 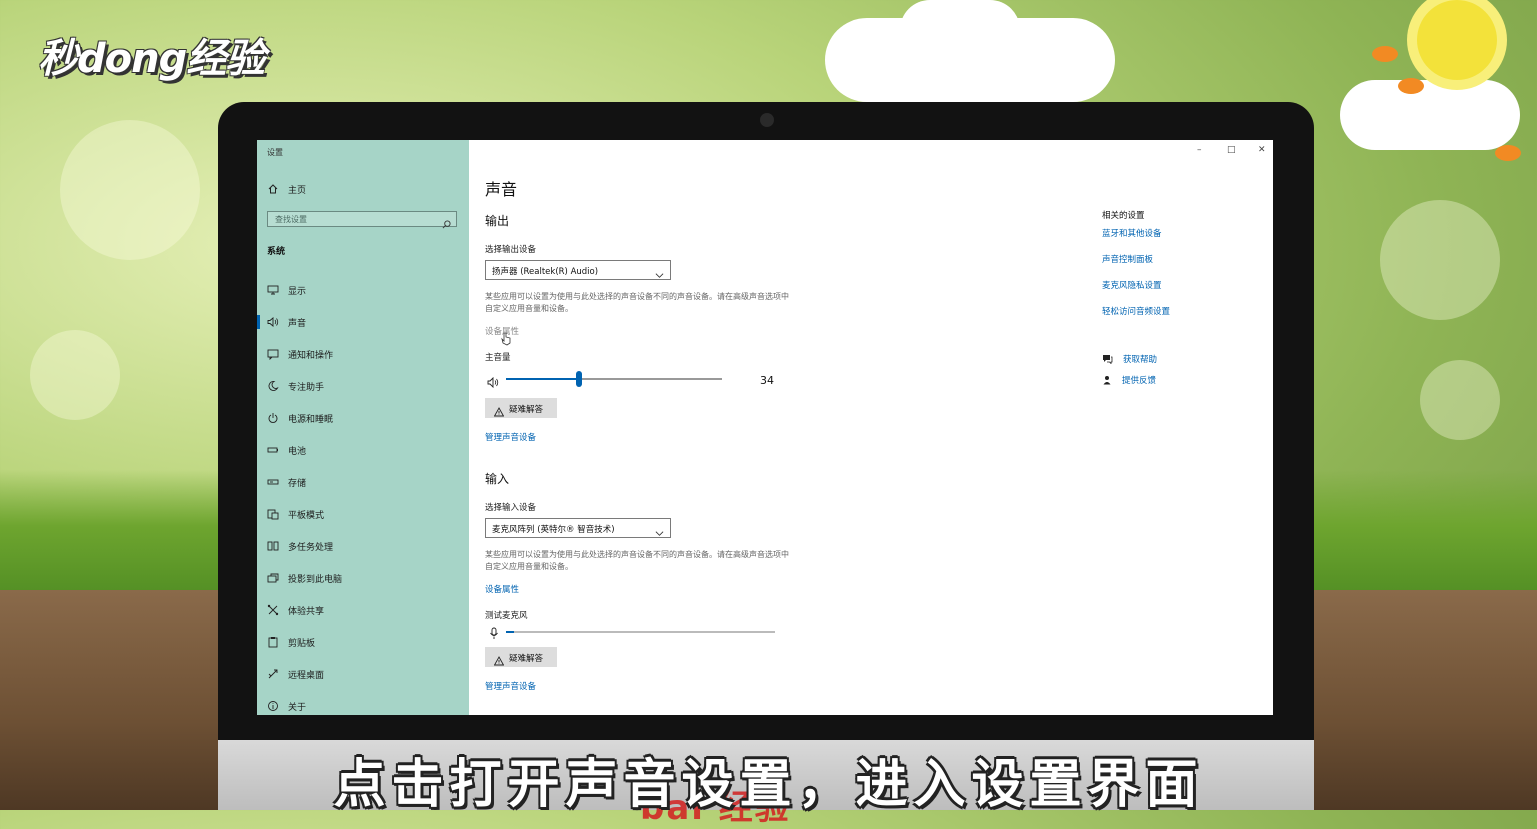 What do you see at coordinates (311, 547) in the screenshot?
I see `sidebar-item-label: 多任务处理` at bounding box center [311, 547].